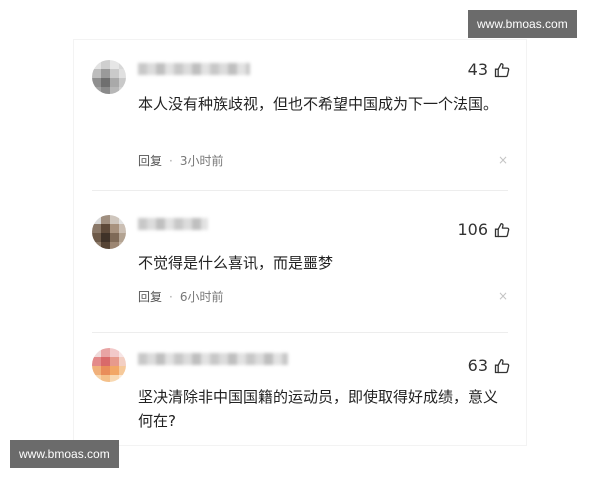  I want to click on watermark-top: www.bmoas.com, so click(522, 24).